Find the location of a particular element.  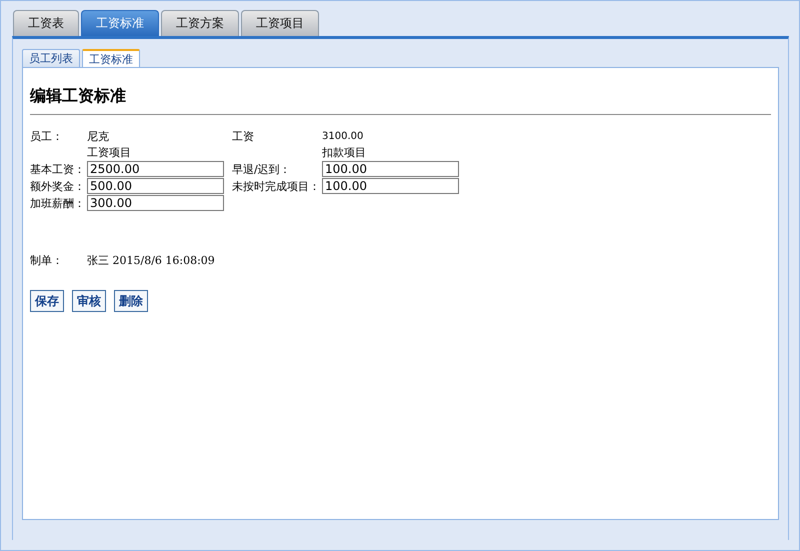

action-button: 保存 is located at coordinates (47, 301).